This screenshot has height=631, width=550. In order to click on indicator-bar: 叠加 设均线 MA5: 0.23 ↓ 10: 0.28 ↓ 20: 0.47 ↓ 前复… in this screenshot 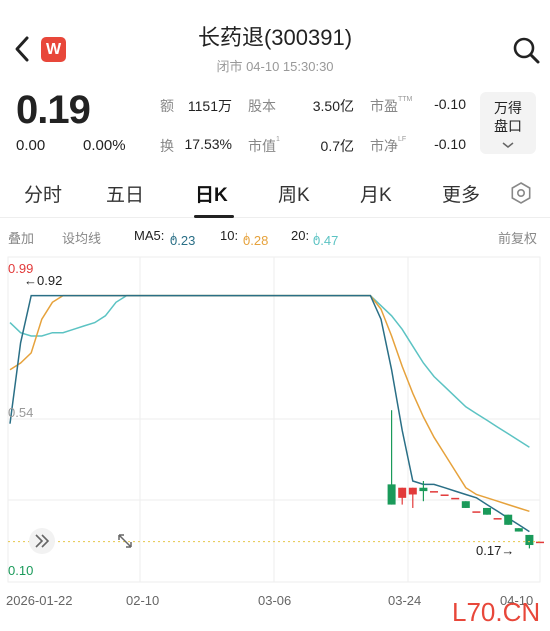, I will do `click(275, 236)`.